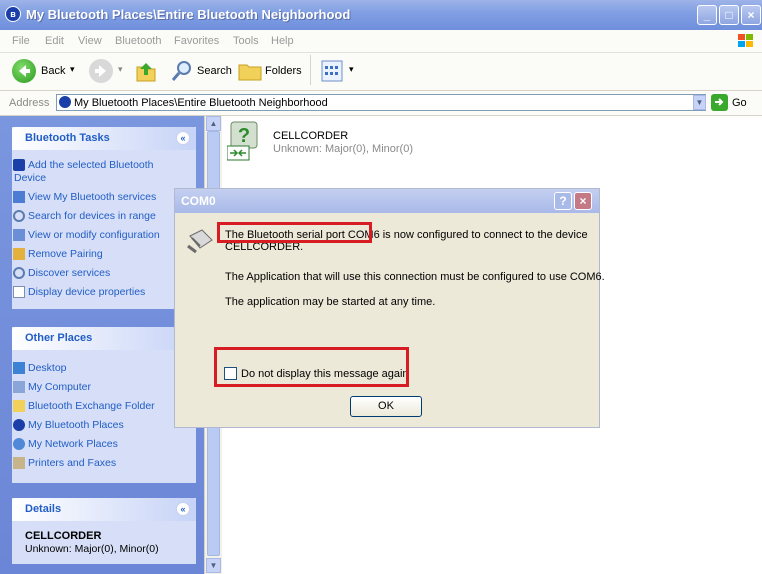 The width and height of the screenshot is (762, 574). I want to click on unknown-device-icon: ?, so click(245, 141).